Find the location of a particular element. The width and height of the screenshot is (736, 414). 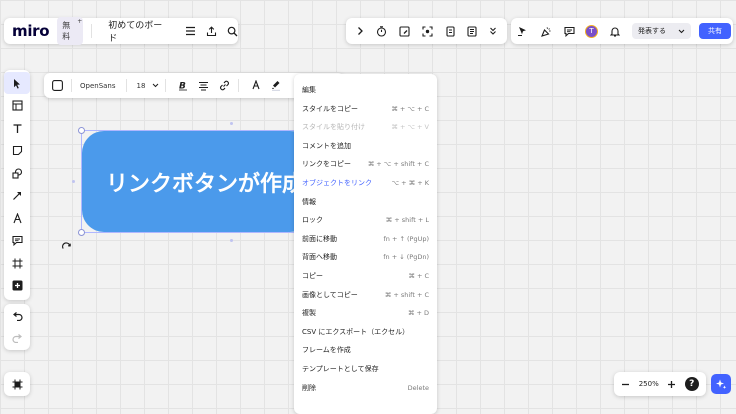

voting-icon is located at coordinates (450, 31).